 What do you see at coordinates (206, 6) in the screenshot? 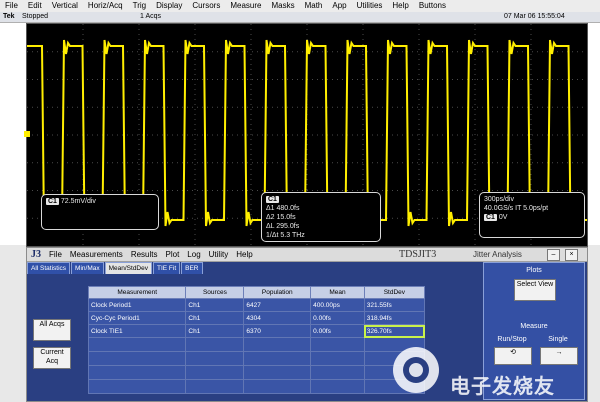
I see `menu-cursors: Cursors` at bounding box center [206, 6].